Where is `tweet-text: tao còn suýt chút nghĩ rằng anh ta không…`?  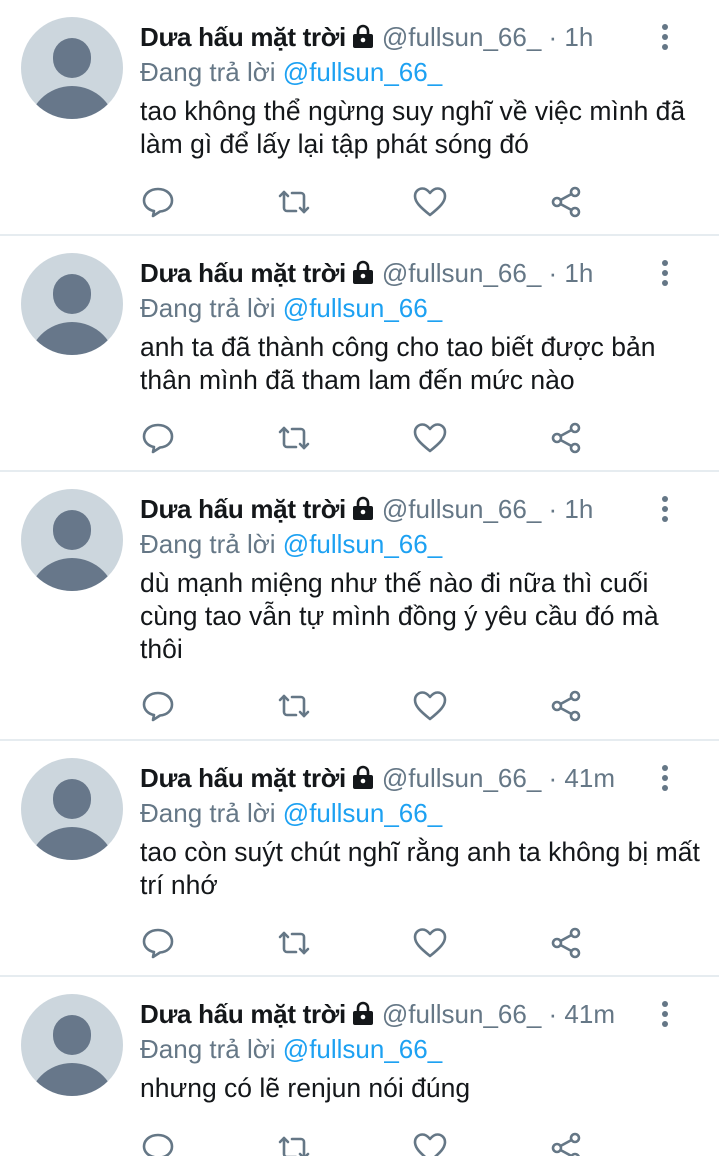 tweet-text: tao còn suýt chút nghĩ rằng anh ta không… is located at coordinates (420, 868).